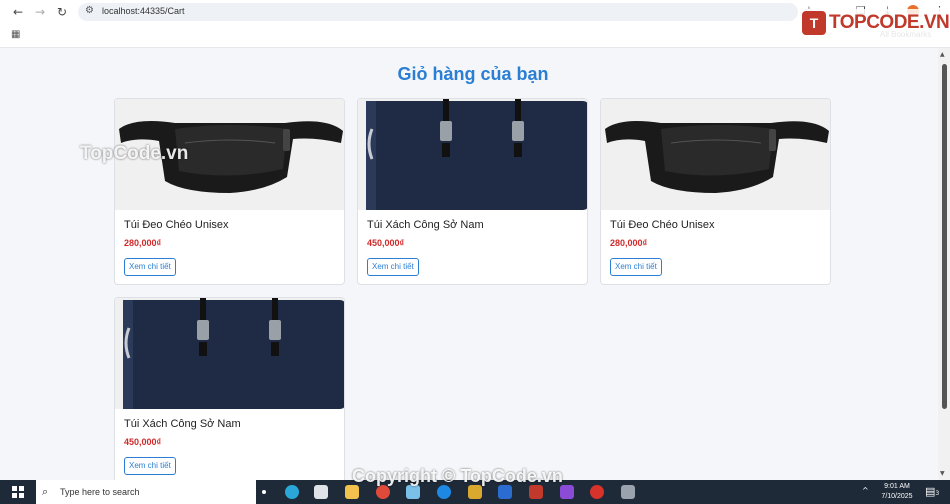  What do you see at coordinates (505, 492) in the screenshot?
I see `word-icon` at bounding box center [505, 492].